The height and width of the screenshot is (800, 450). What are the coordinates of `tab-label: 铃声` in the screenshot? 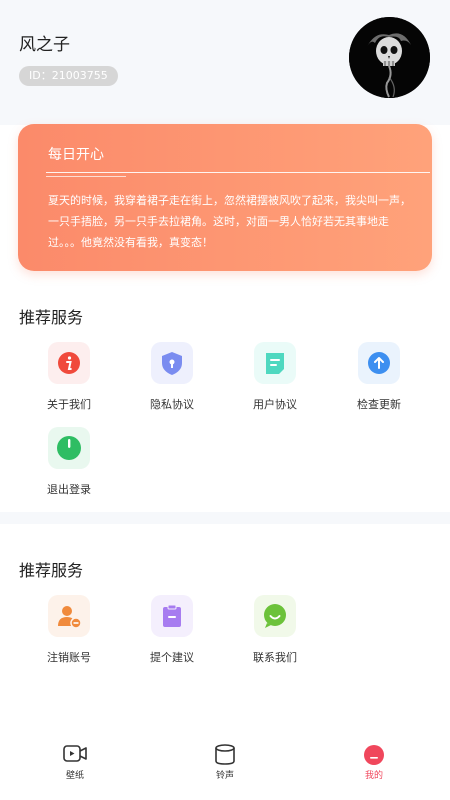 It's located at (224, 776).